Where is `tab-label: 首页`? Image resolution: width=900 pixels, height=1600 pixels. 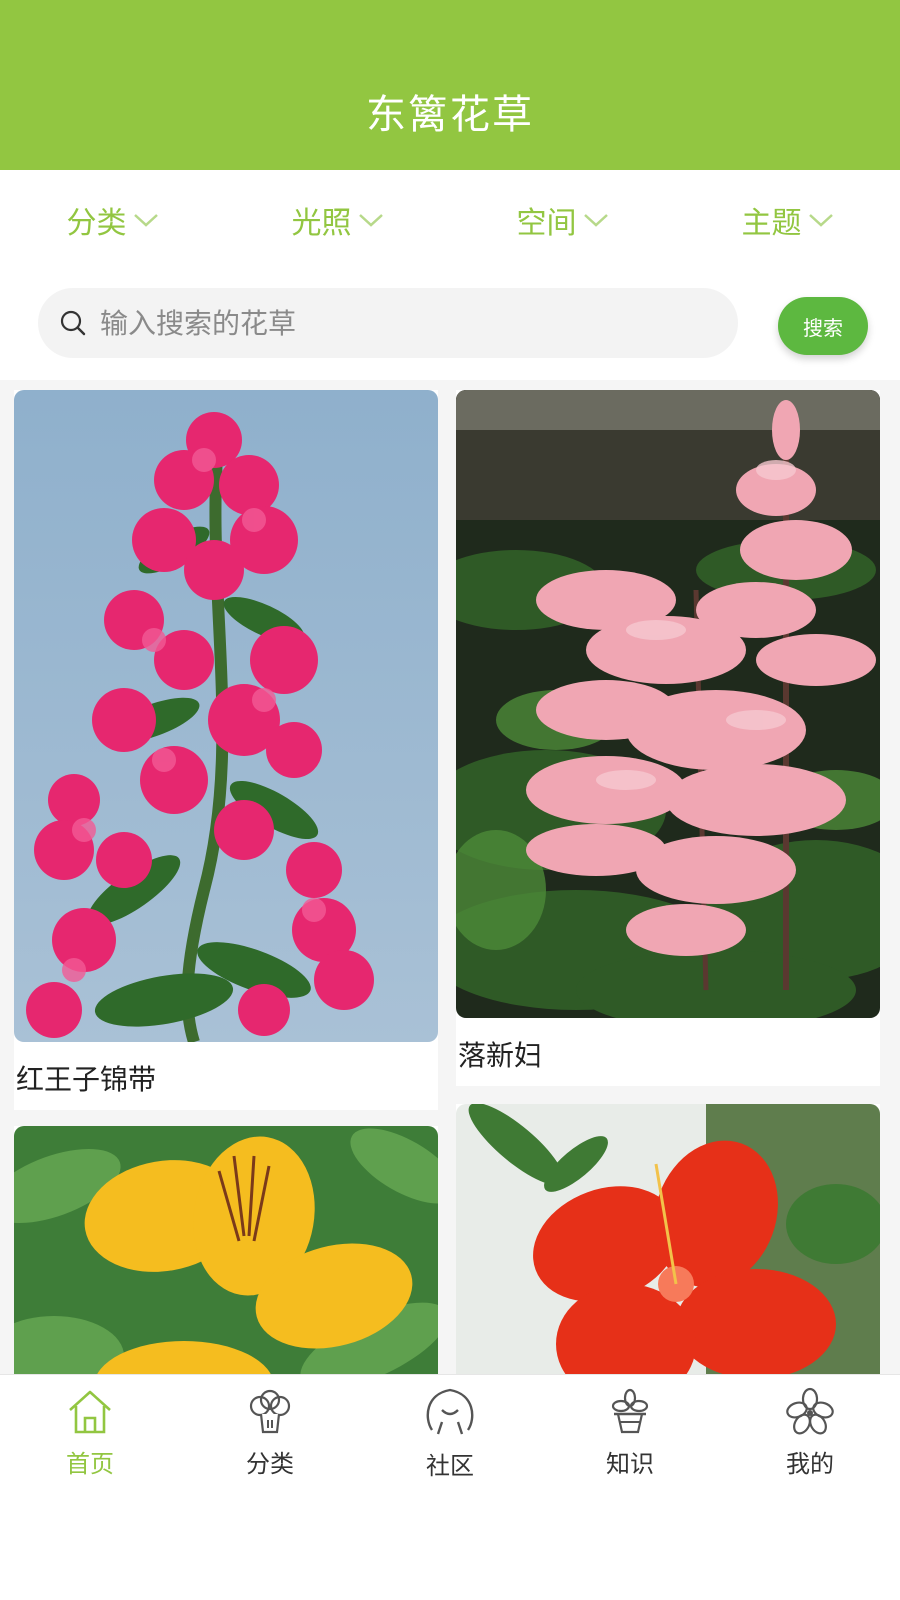
tab-label: 首页 is located at coordinates (90, 1464).